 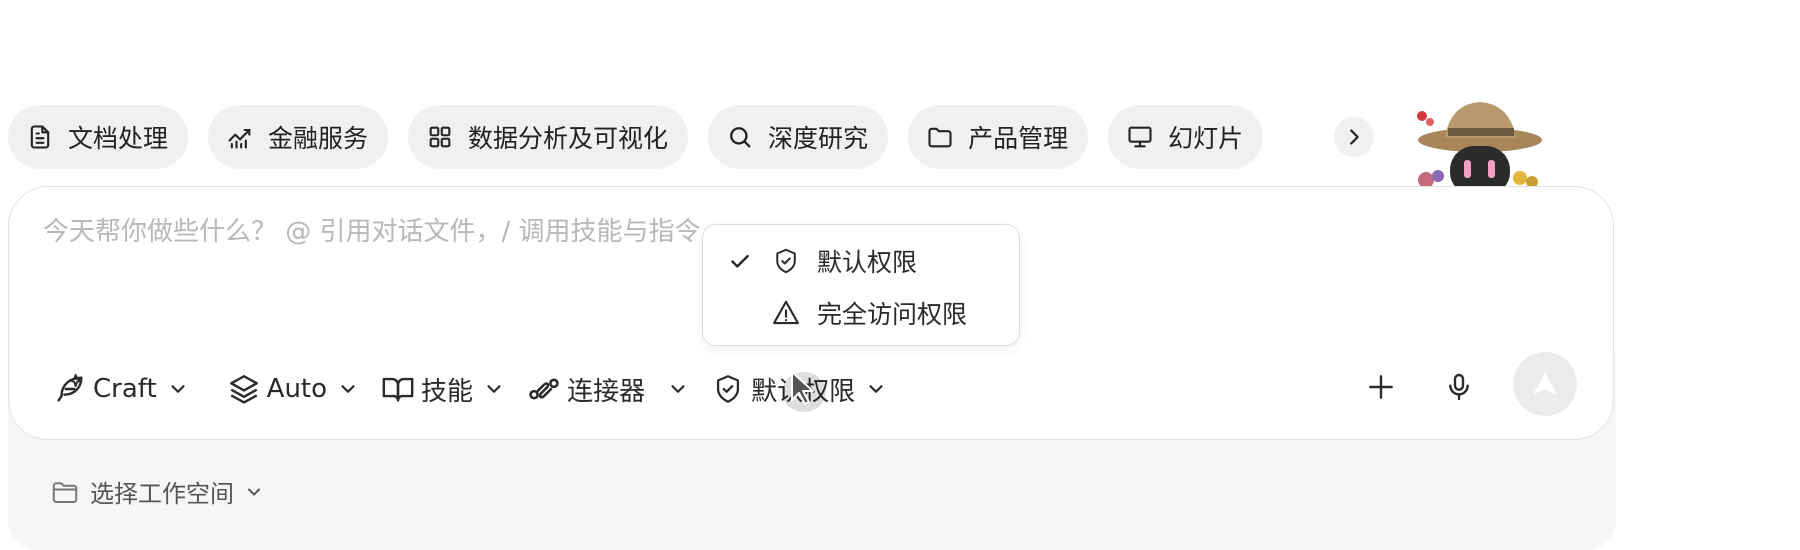 I want to click on workspace-selector: 选择工作空间, so click(x=157, y=491).